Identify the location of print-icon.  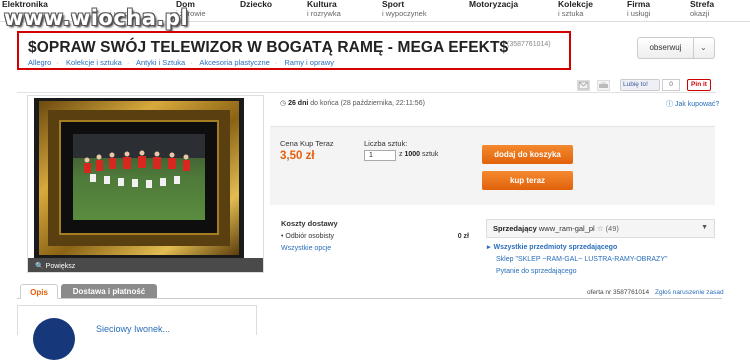
(603, 85).